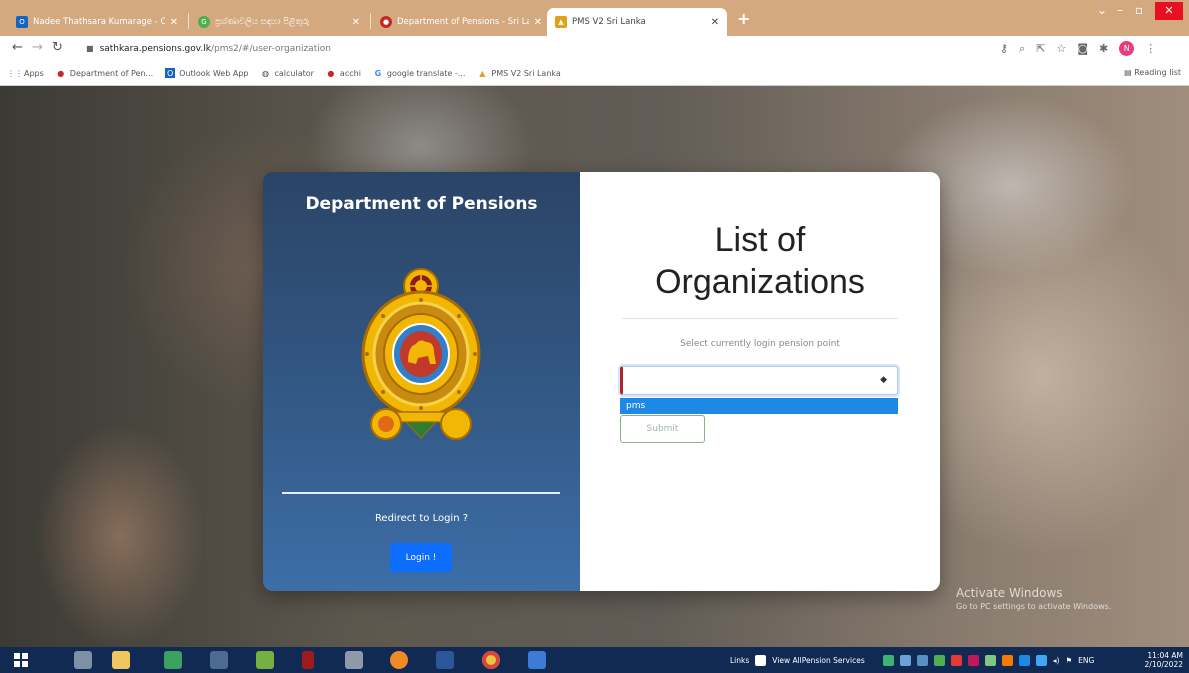  Describe the element at coordinates (1082, 48) in the screenshot. I see `camera-icon: ◙` at that location.